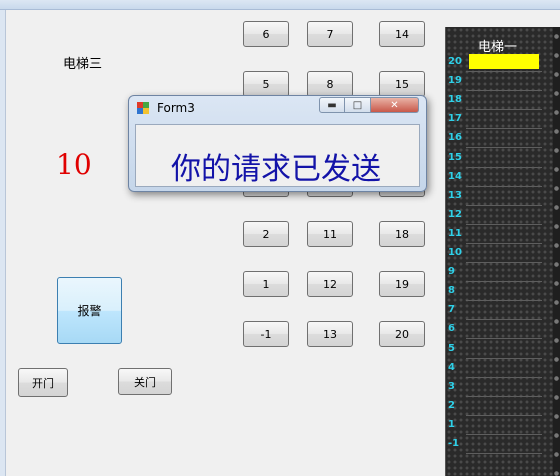 The image size is (560, 476). Describe the element at coordinates (451, 405) in the screenshot. I see `shaft-floor-label: 2` at that location.